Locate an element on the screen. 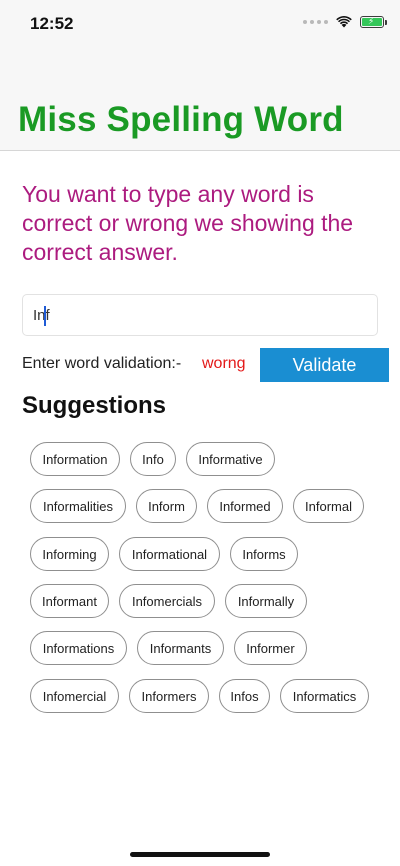  suggestion-chip: Informer is located at coordinates (270, 648).